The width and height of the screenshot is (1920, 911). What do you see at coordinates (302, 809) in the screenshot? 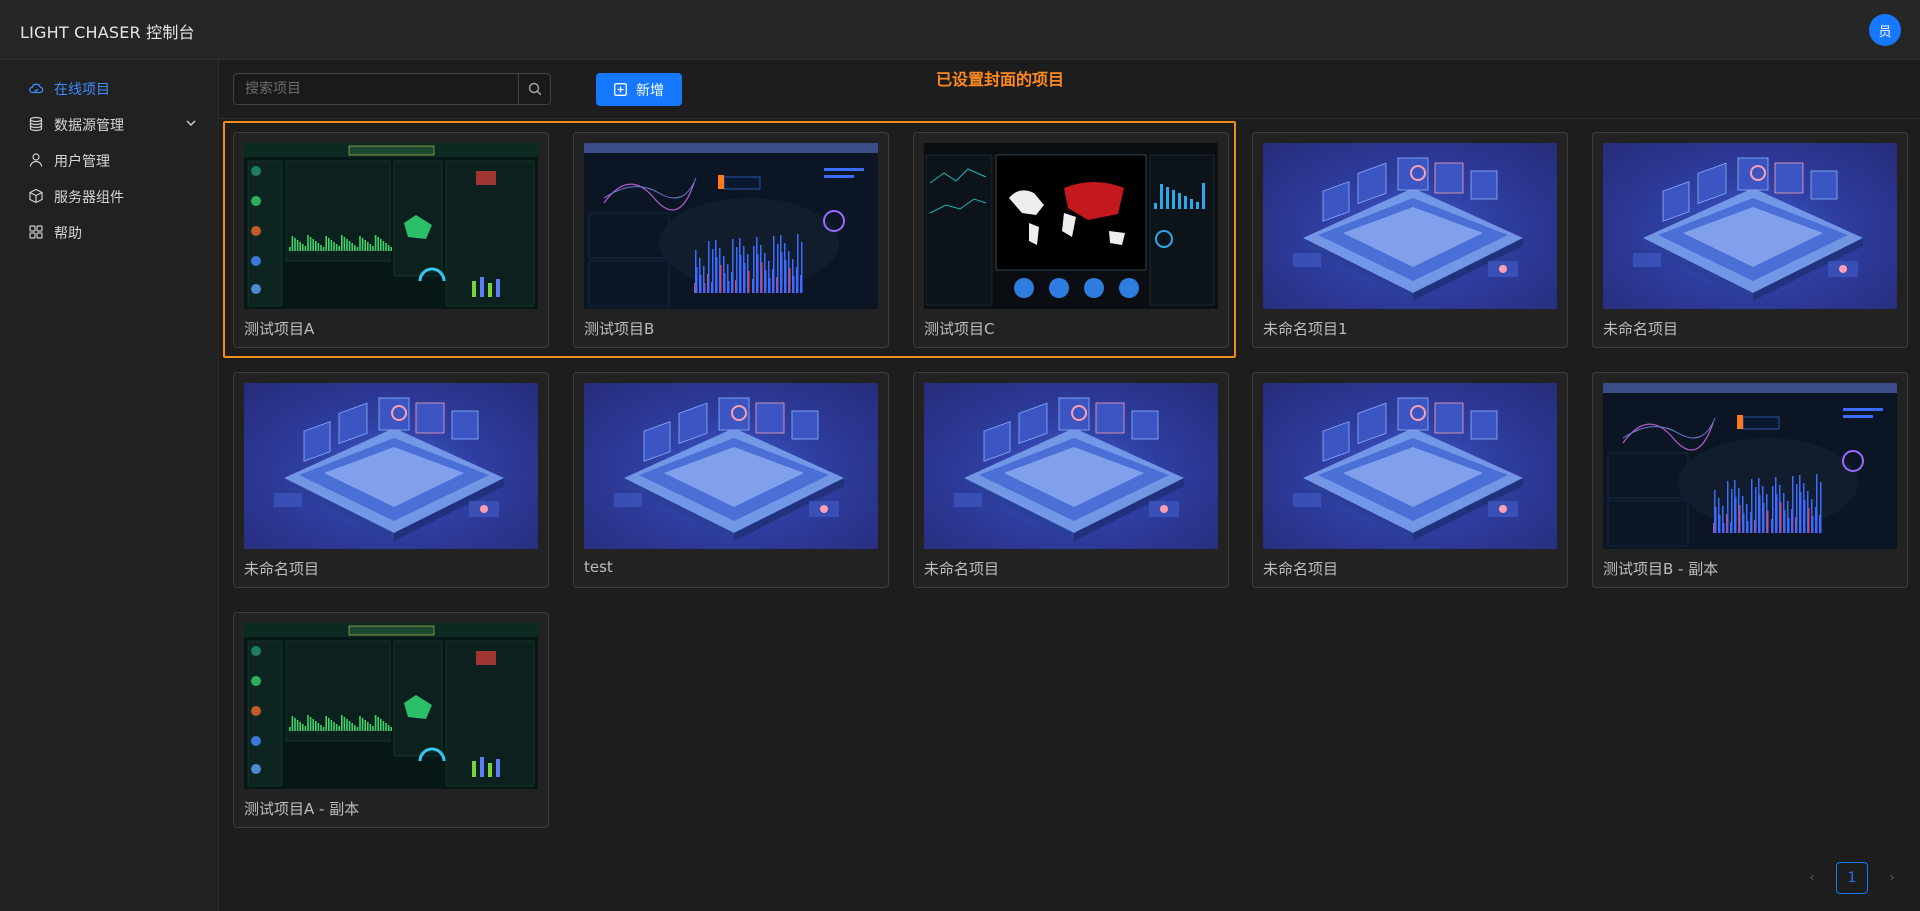
I see `project-name: 测试项目A - 副本` at bounding box center [302, 809].